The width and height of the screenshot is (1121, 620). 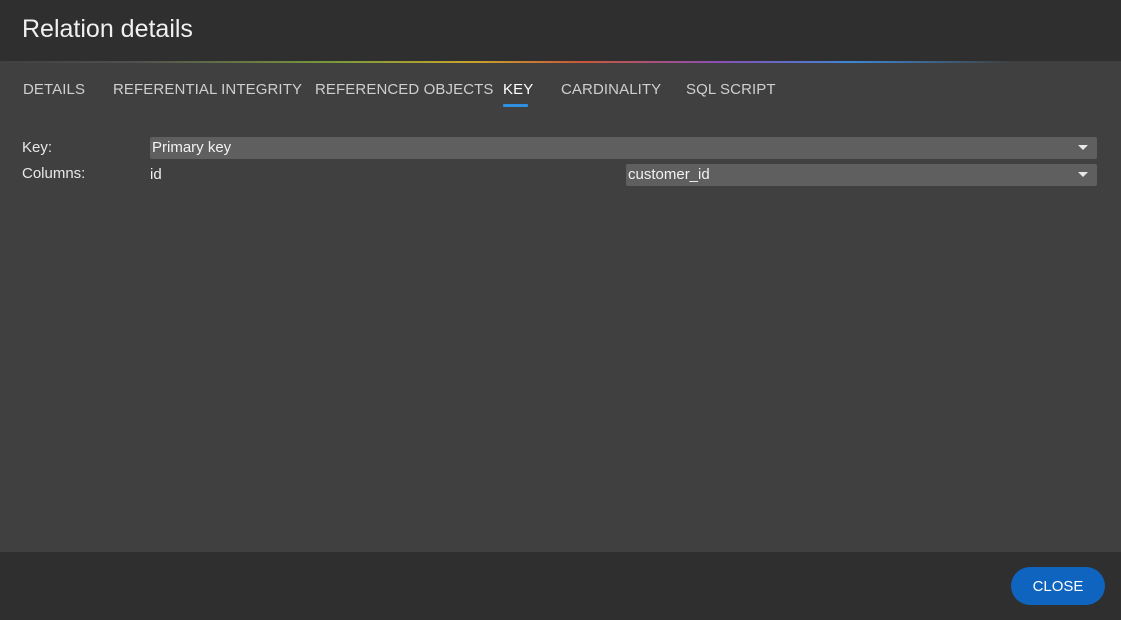 I want to click on column-source-value: id, so click(x=156, y=174).